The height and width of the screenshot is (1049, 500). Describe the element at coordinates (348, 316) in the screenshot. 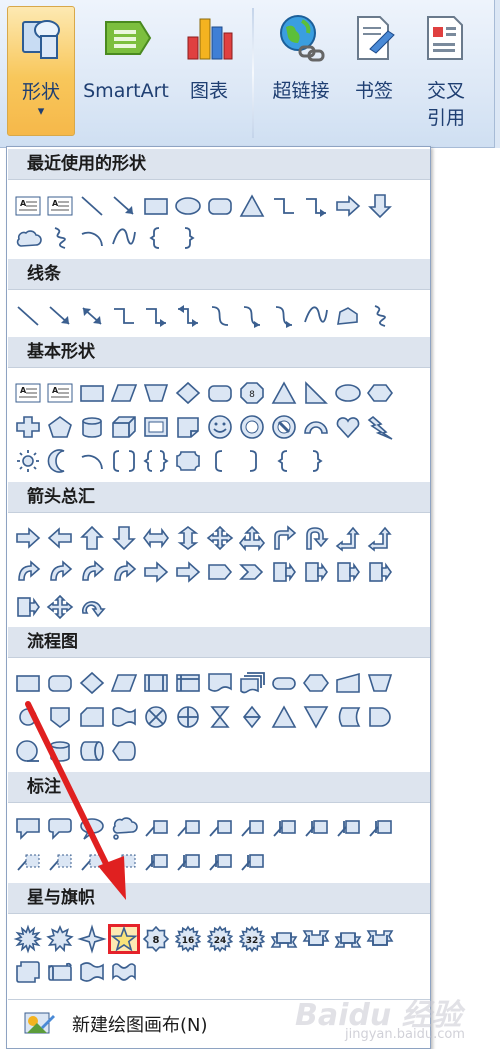

I see `shape-freeform` at that location.